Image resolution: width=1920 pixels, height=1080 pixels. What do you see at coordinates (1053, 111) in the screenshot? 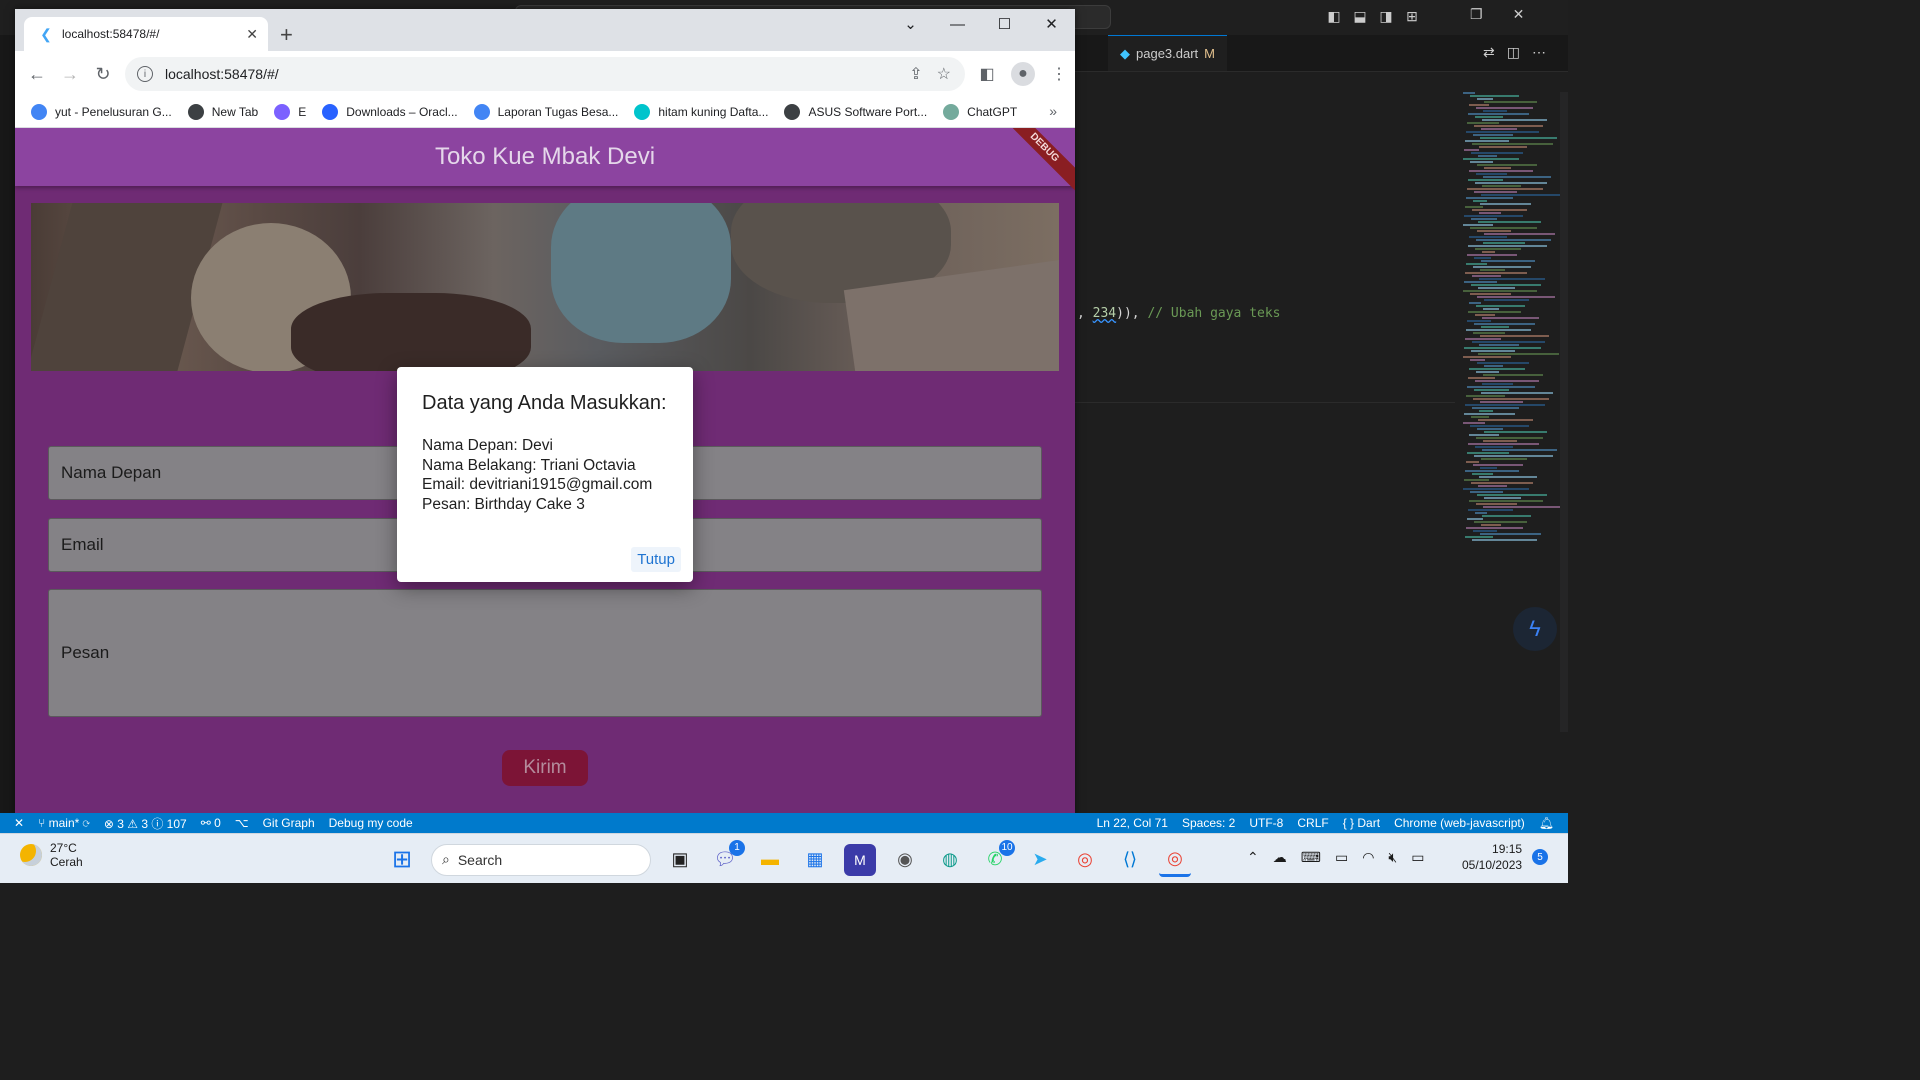
I see `more-bookmarks-icon: »` at bounding box center [1053, 111].